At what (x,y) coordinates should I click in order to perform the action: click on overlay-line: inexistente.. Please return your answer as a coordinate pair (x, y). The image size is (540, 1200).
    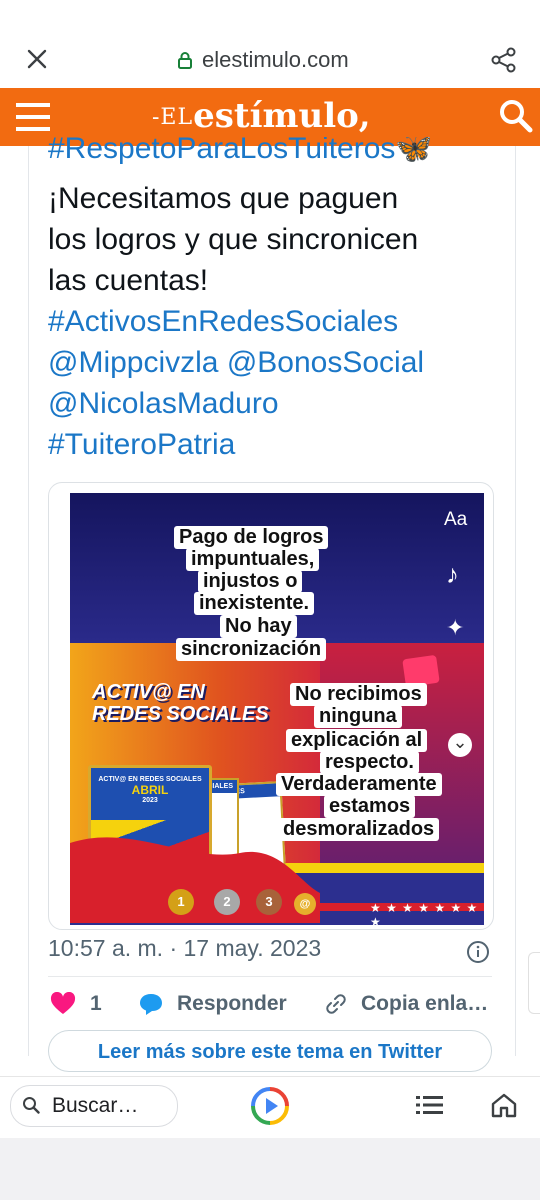
    Looking at the image, I should click on (254, 603).